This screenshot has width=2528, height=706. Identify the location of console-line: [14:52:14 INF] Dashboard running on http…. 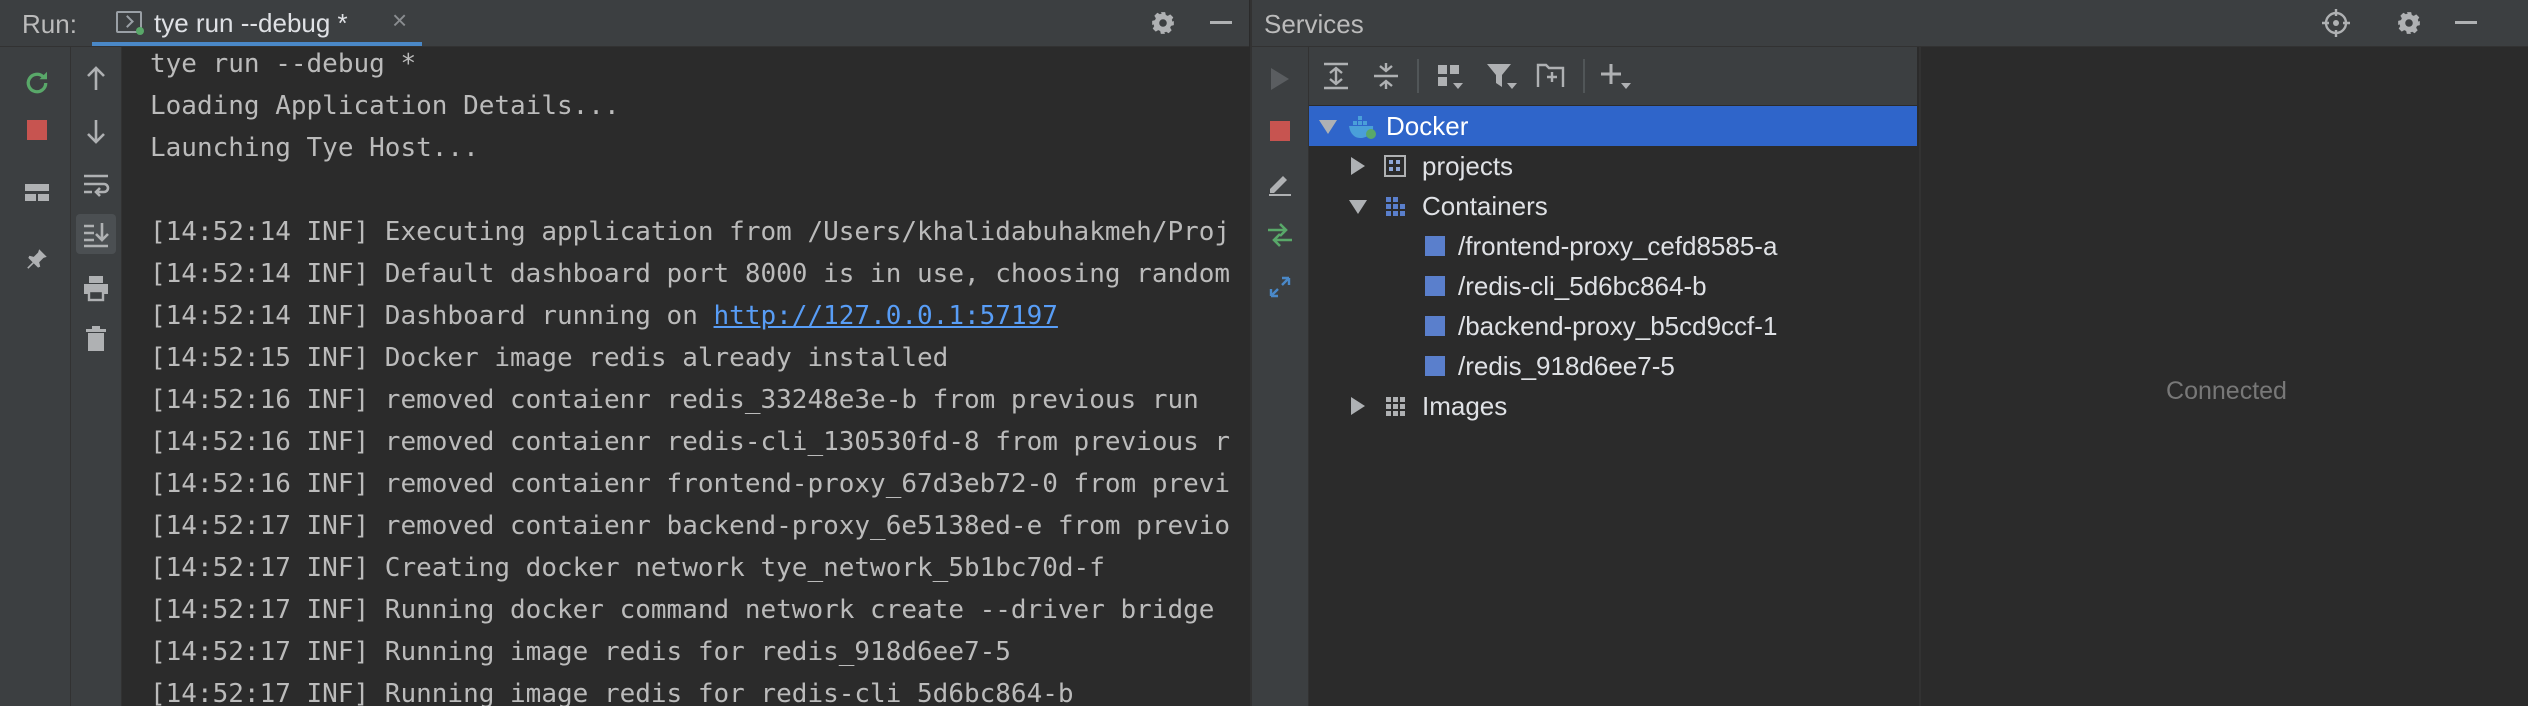
(604, 316).